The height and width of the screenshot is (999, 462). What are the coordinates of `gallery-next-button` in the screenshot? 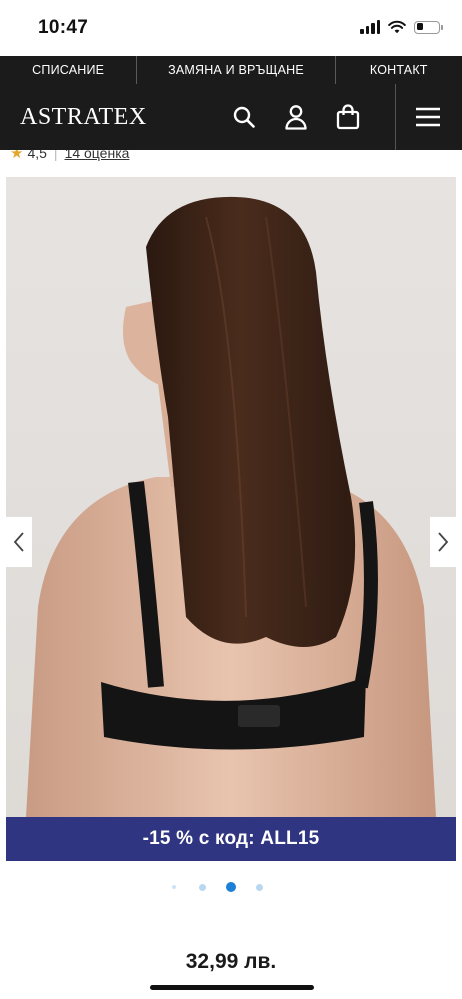 It's located at (443, 542).